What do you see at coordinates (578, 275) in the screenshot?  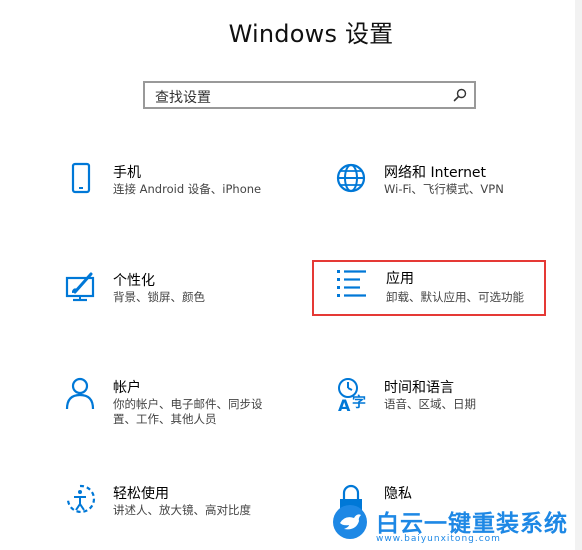 I see `scrollbar-track` at bounding box center [578, 275].